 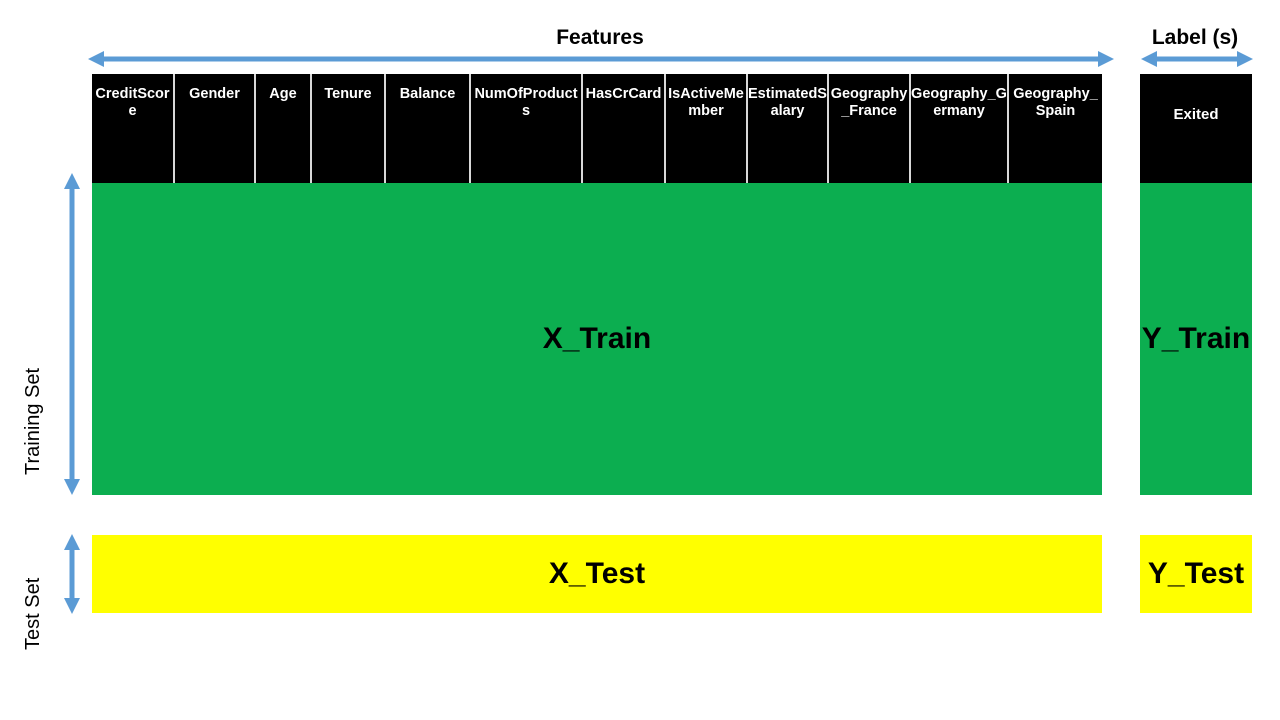 I want to click on y-test-label: Y_Test, so click(x=1196, y=573).